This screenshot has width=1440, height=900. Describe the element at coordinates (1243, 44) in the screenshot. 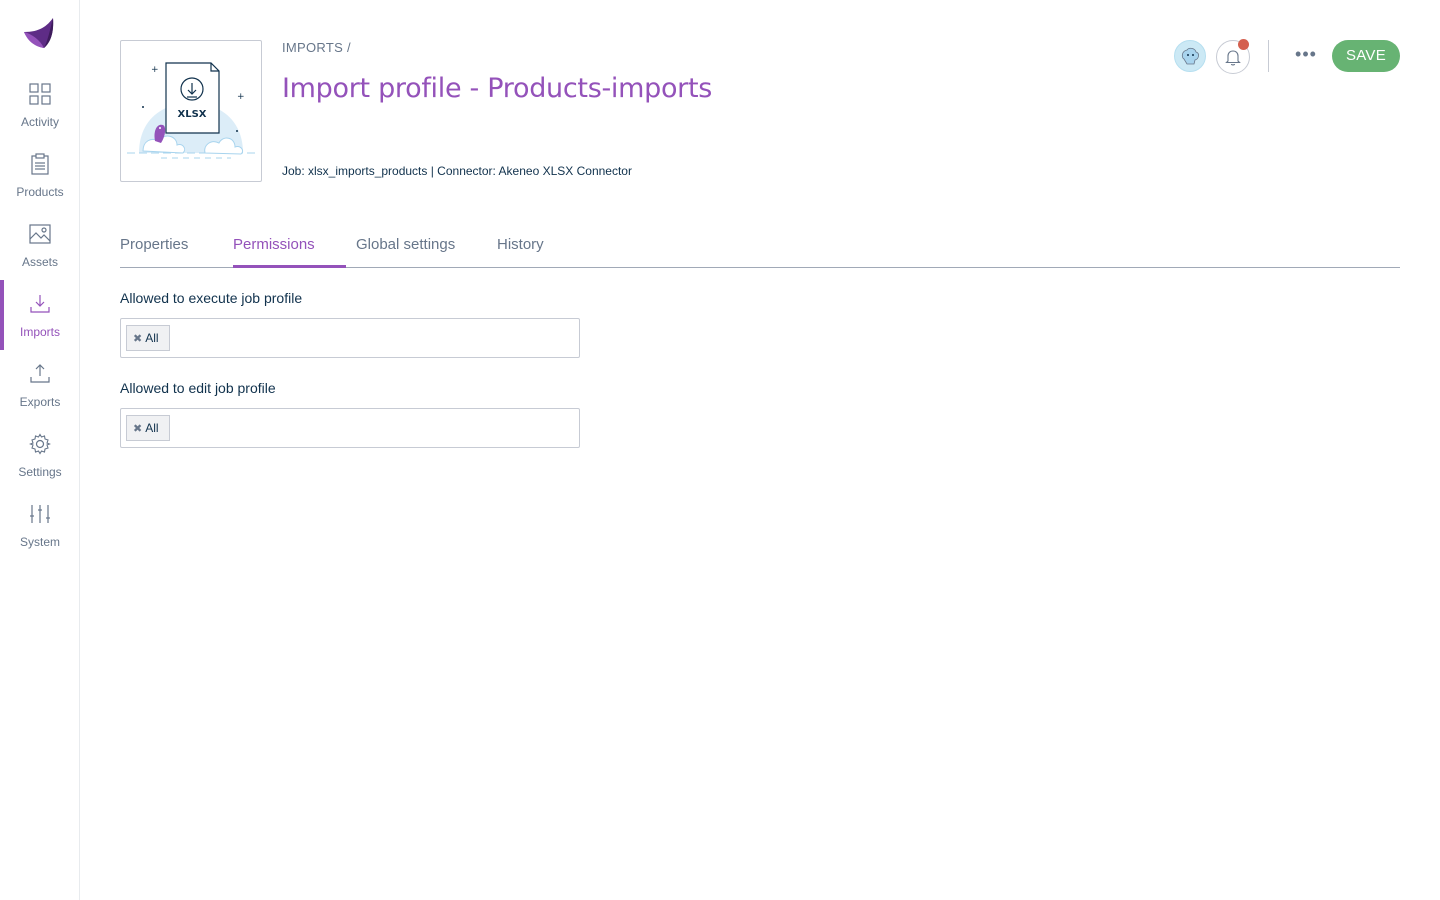

I see `notification-badge` at that location.